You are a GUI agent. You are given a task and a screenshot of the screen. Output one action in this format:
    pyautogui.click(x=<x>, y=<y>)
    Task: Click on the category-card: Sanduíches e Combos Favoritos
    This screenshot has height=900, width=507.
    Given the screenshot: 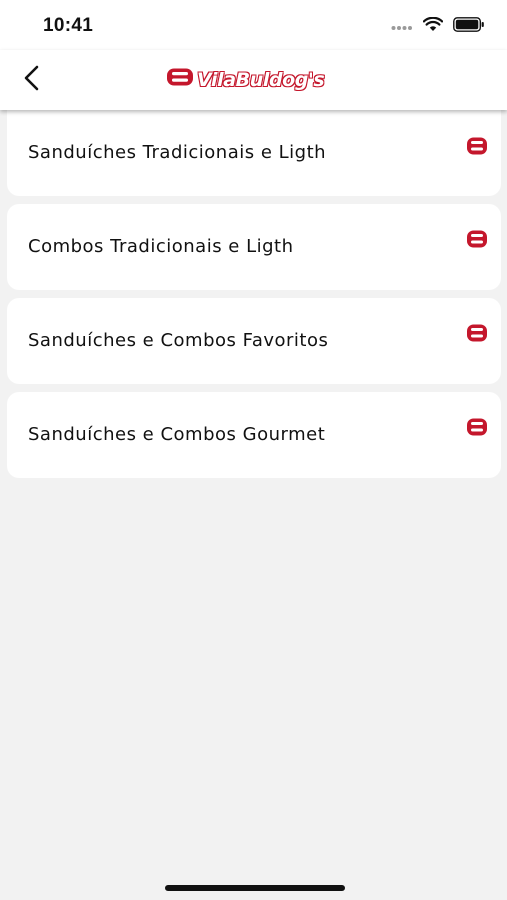 What is the action you would take?
    pyautogui.click(x=254, y=341)
    